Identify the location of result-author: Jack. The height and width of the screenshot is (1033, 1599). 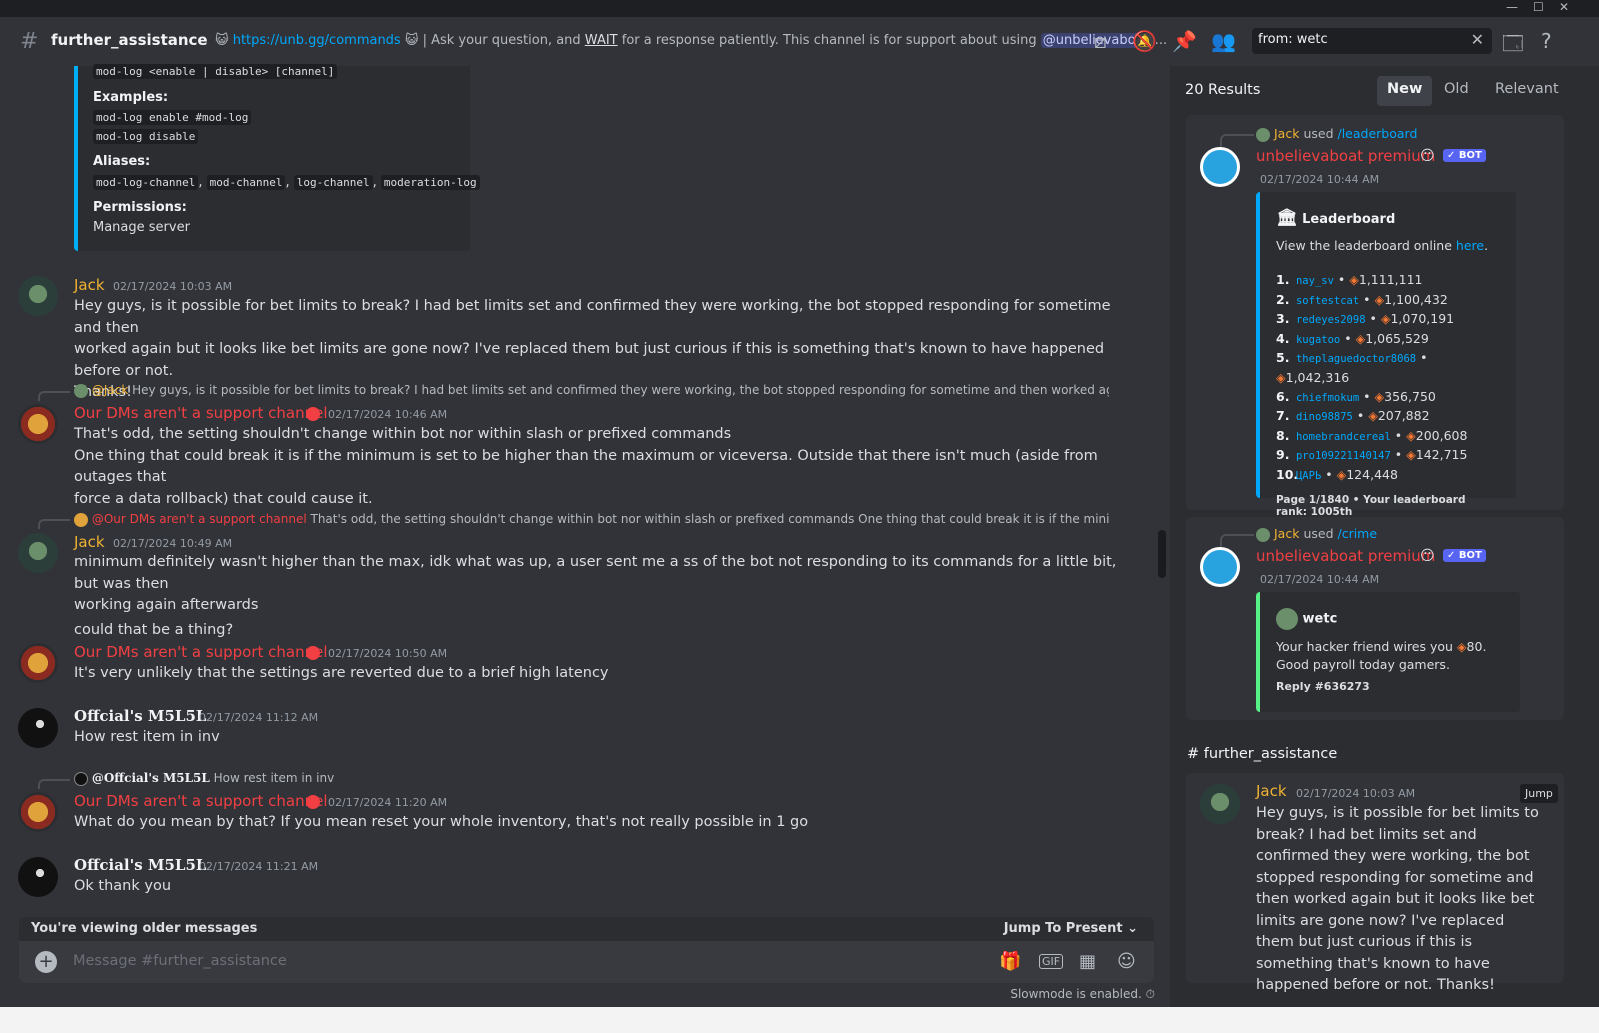
(1271, 791).